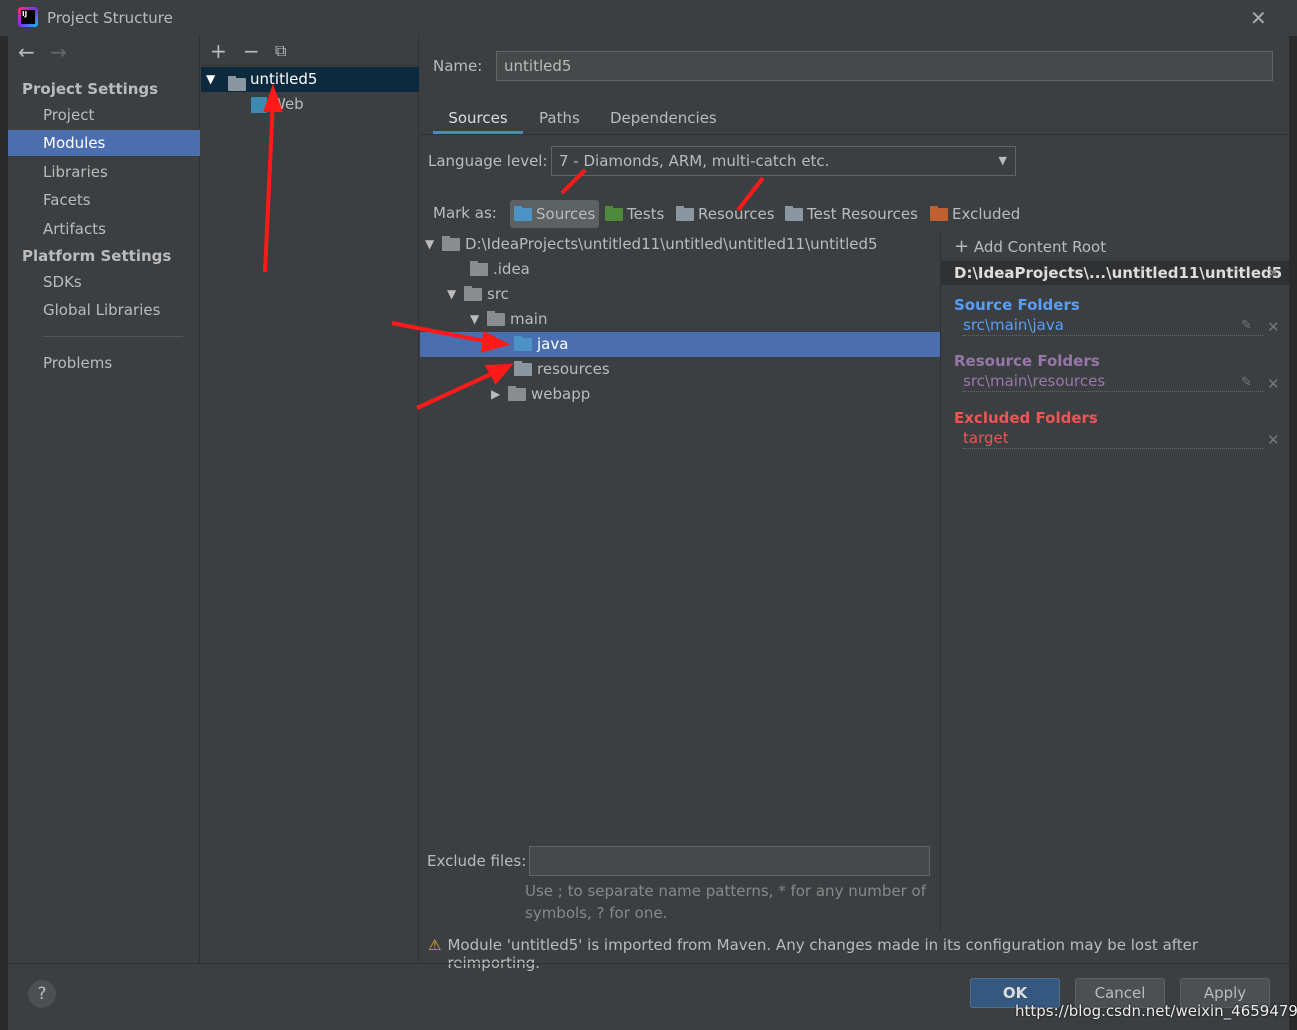 This screenshot has height=1030, width=1297. I want to click on annotation-arrows, so click(514, 246).